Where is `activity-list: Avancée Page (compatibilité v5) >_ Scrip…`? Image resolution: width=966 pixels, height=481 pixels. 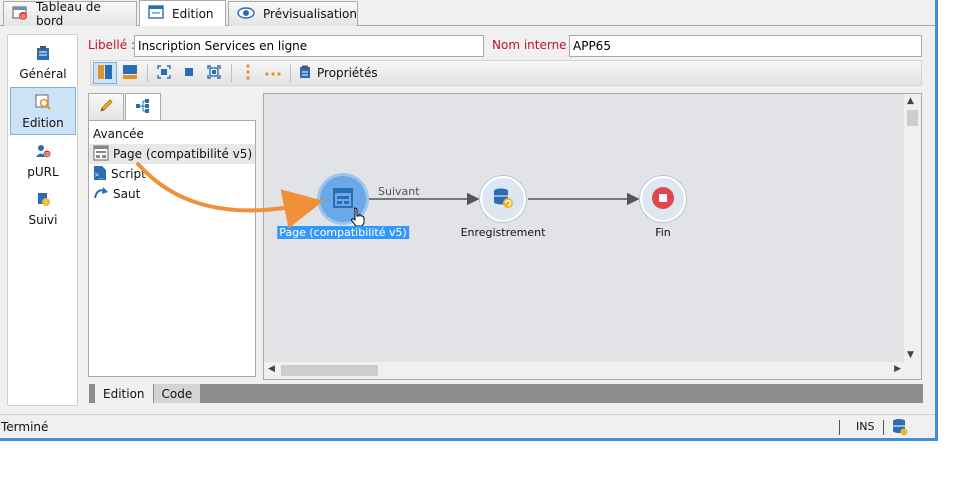 activity-list: Avancée Page (compatibilité v5) >_ Scrip… is located at coordinates (172, 248).